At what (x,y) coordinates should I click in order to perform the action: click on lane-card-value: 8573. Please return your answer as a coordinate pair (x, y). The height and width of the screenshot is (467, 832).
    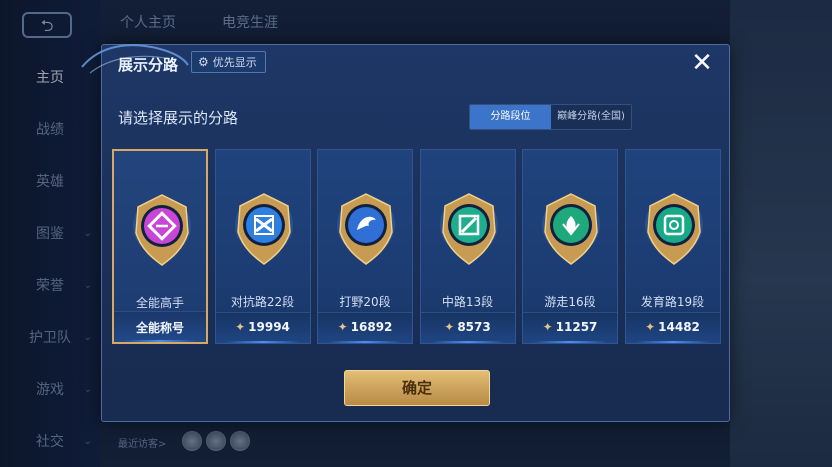
    Looking at the image, I should click on (474, 327).